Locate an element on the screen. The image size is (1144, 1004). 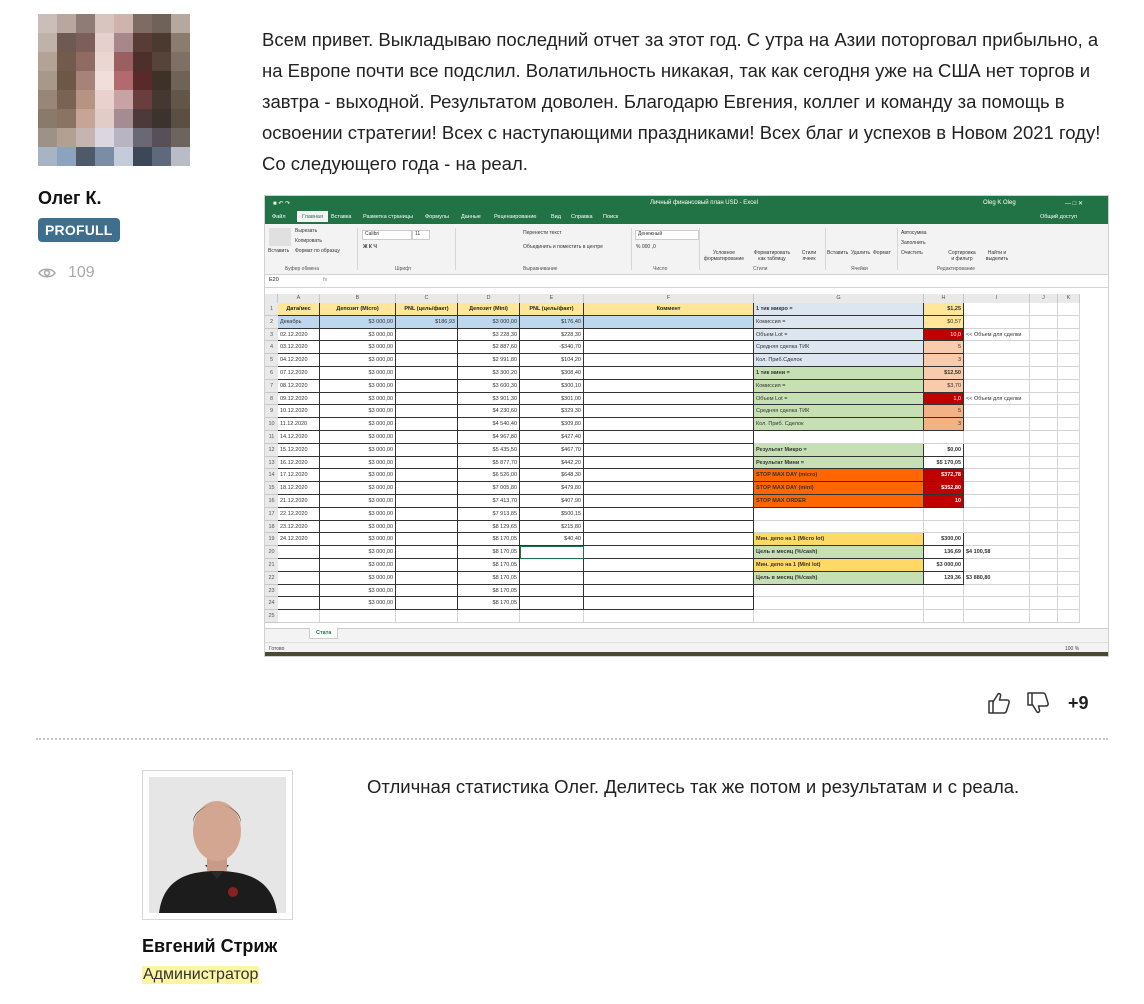
table-cell: 11.12.2020 is located at coordinates (299, 424).